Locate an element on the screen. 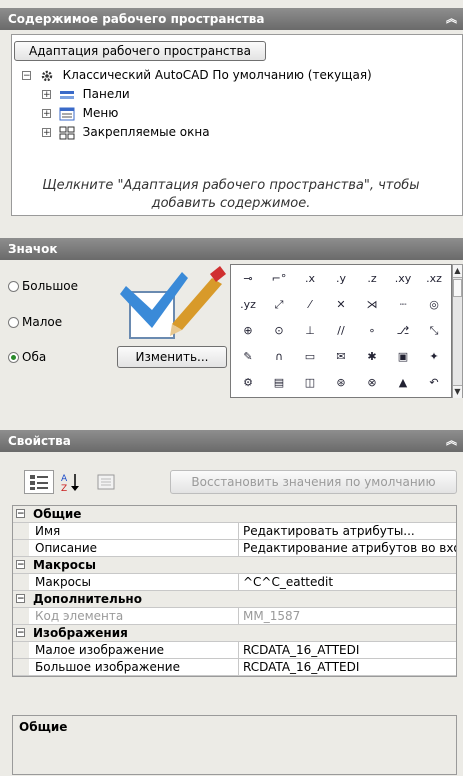  toolbar-button-icon: ⤢ is located at coordinates (279, 305).